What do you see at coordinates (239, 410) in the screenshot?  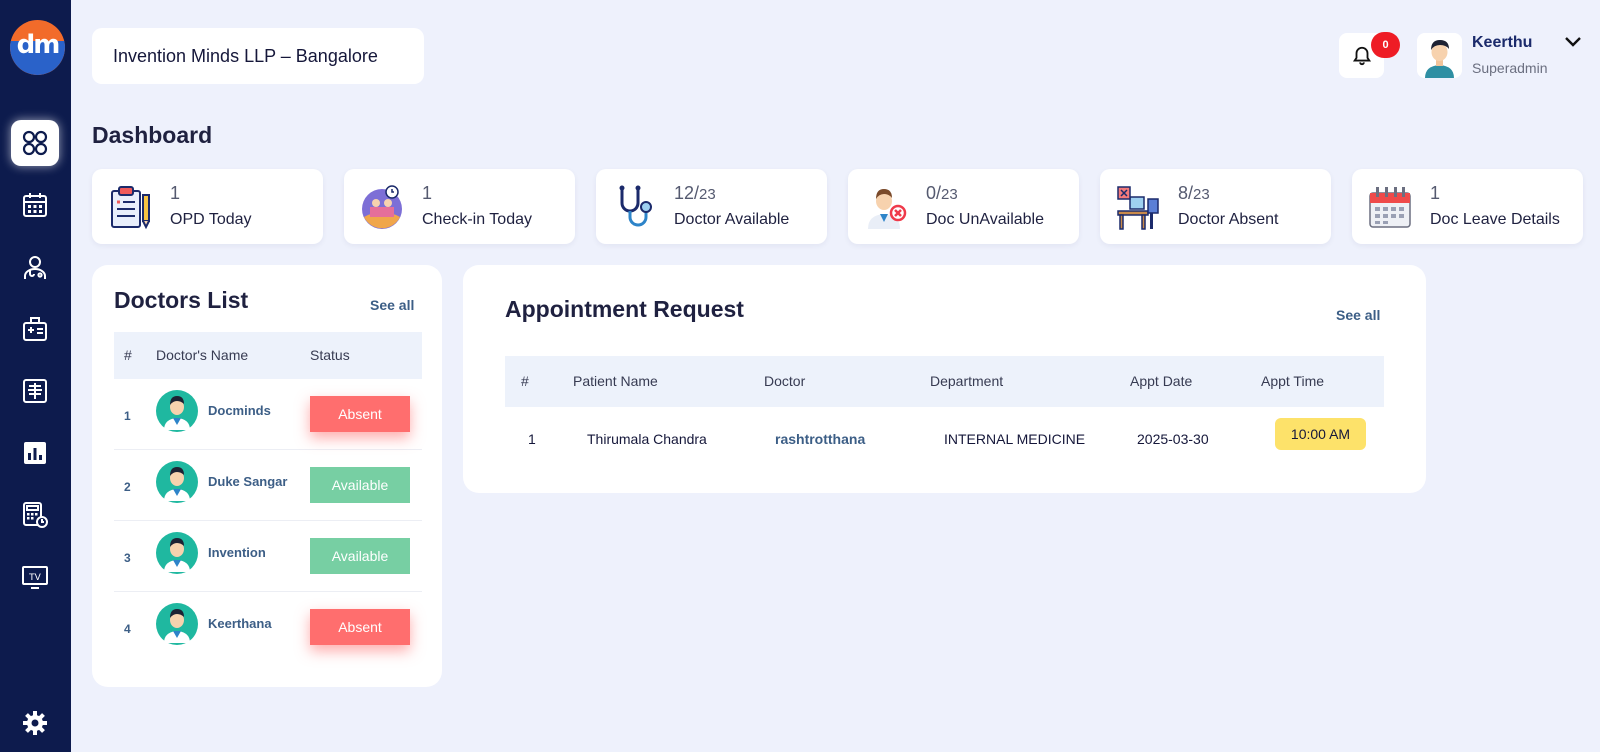 I see `doctor-name: Docminds` at bounding box center [239, 410].